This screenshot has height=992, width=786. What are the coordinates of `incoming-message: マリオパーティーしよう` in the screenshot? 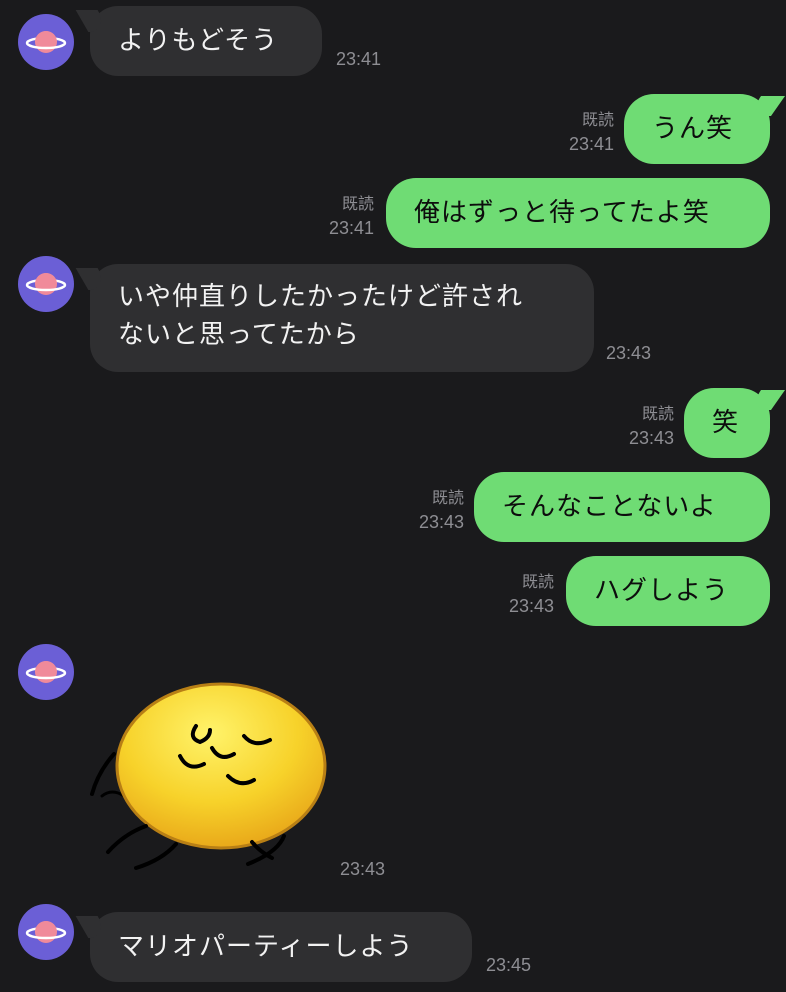 It's located at (281, 947).